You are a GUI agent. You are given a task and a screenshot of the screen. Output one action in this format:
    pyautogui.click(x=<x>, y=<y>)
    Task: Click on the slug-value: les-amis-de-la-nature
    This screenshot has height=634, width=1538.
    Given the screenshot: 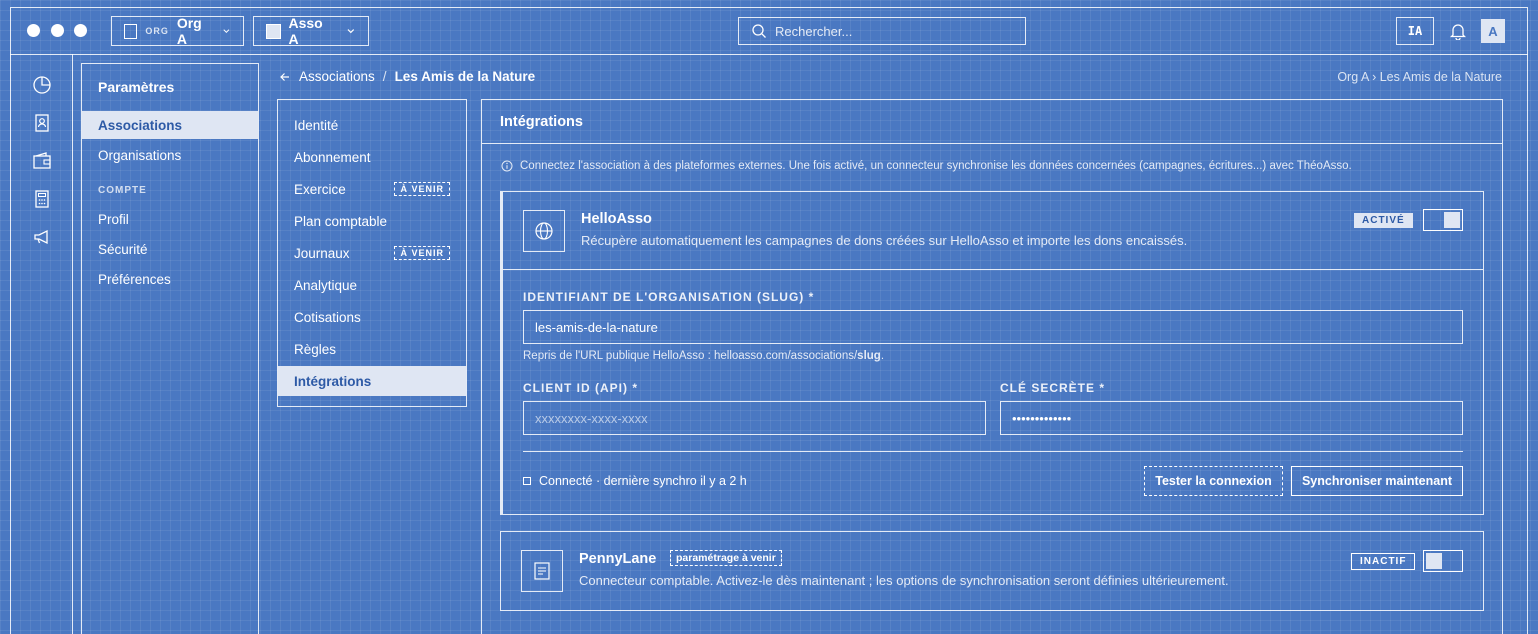 What is the action you would take?
    pyautogui.click(x=596, y=327)
    